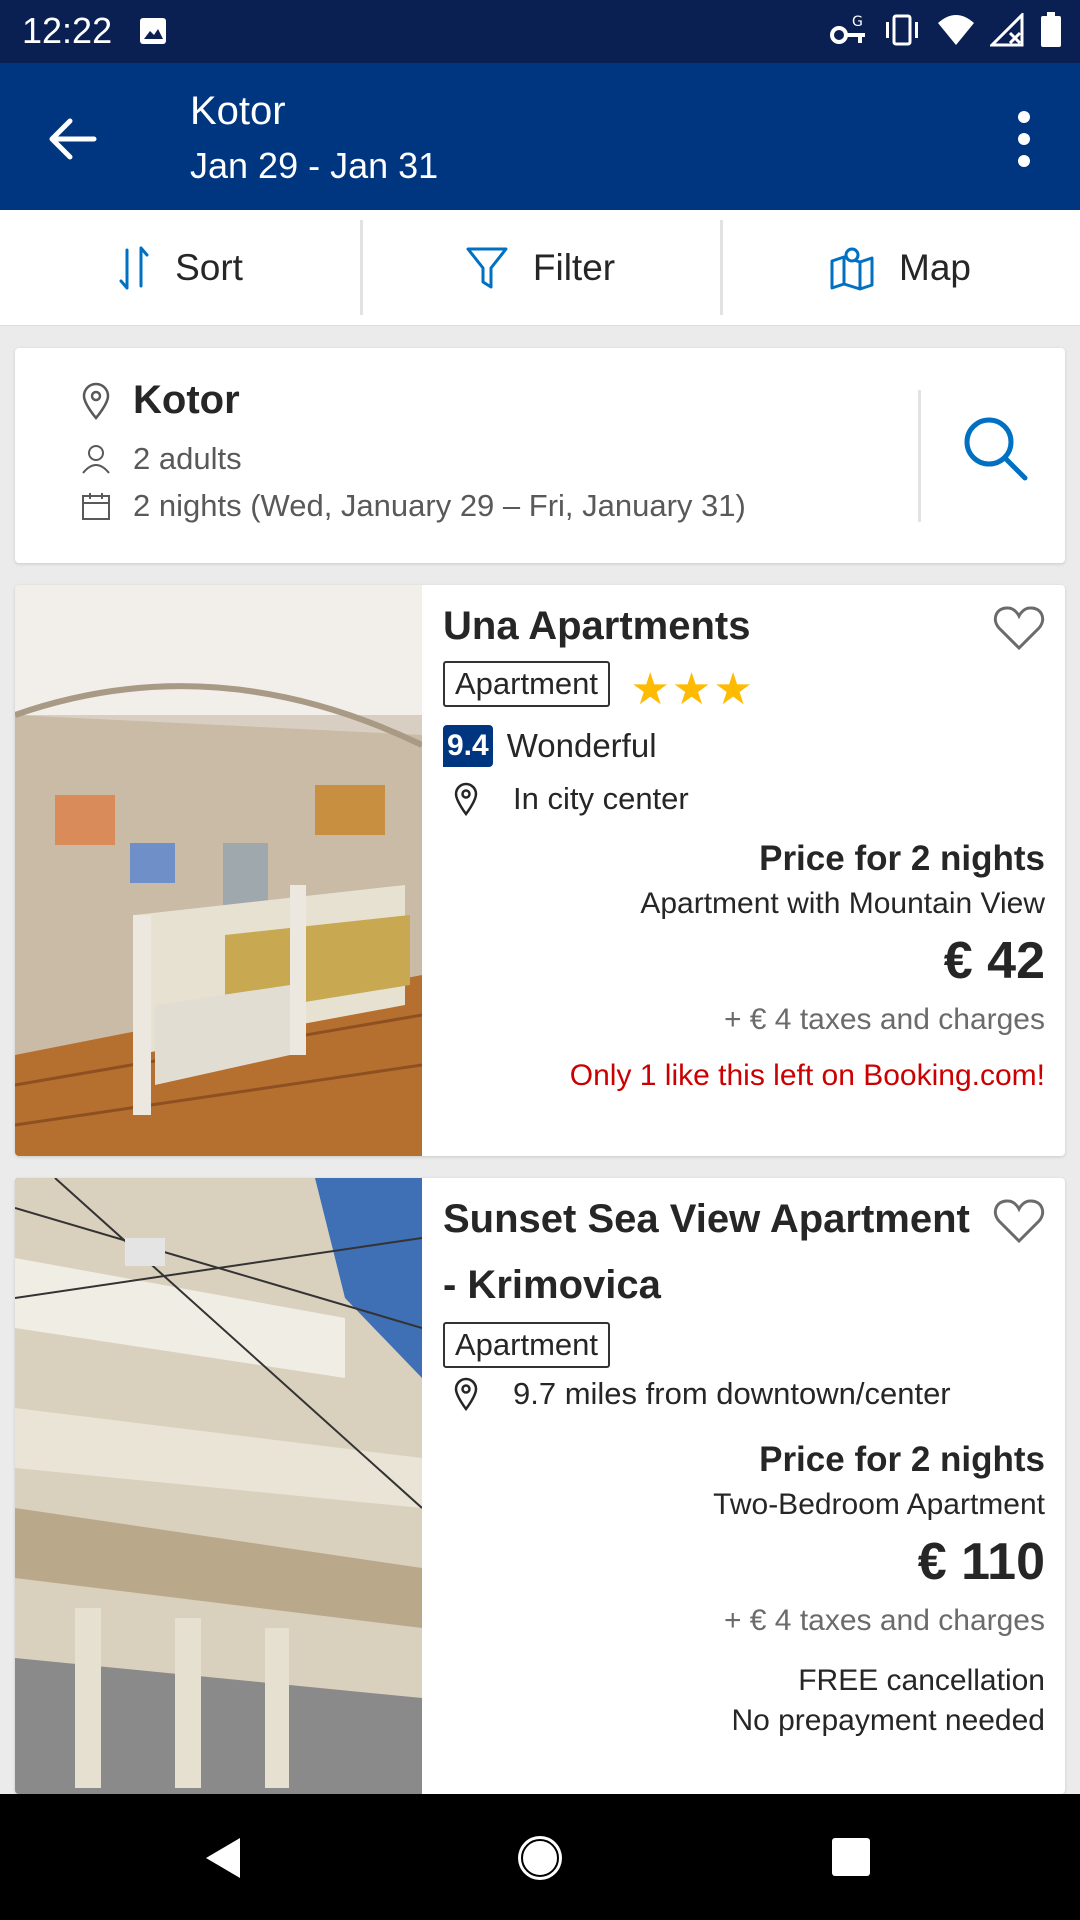  What do you see at coordinates (134, 267) in the screenshot?
I see `sort-icon` at bounding box center [134, 267].